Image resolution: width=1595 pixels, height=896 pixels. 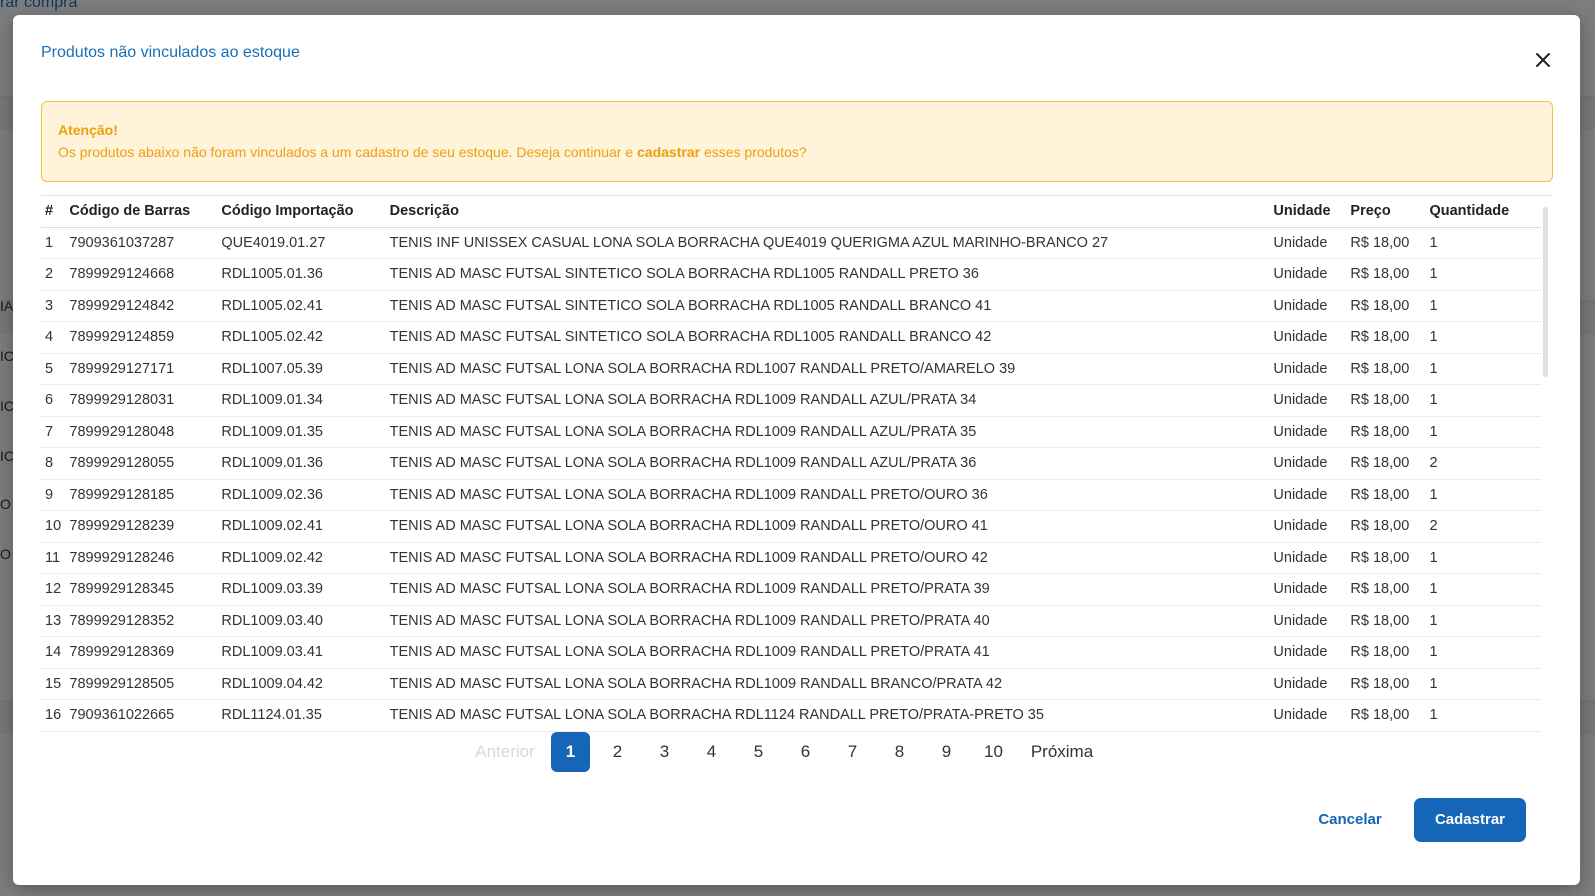 I want to click on cell-barcode: 7899929127171, so click(x=145, y=369).